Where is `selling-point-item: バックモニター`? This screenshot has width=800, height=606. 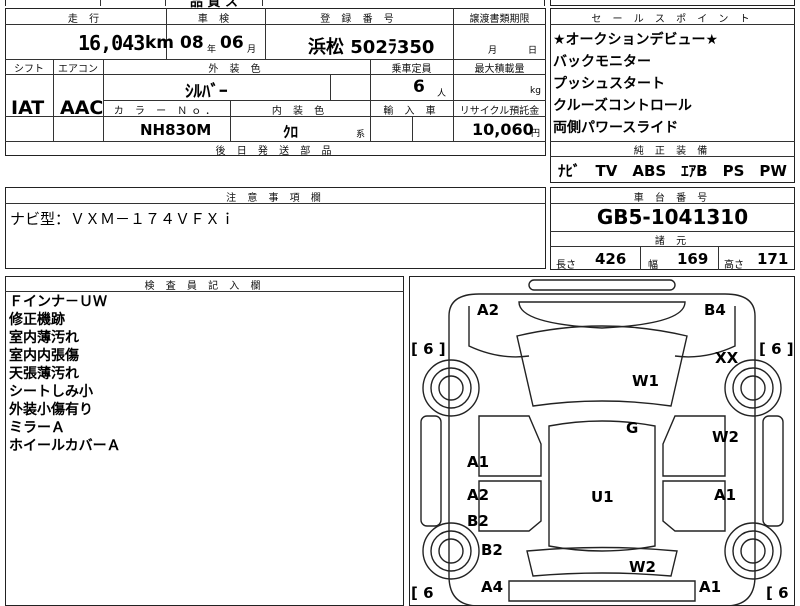
selling-point-item: バックモニター is located at coordinates (602, 62).